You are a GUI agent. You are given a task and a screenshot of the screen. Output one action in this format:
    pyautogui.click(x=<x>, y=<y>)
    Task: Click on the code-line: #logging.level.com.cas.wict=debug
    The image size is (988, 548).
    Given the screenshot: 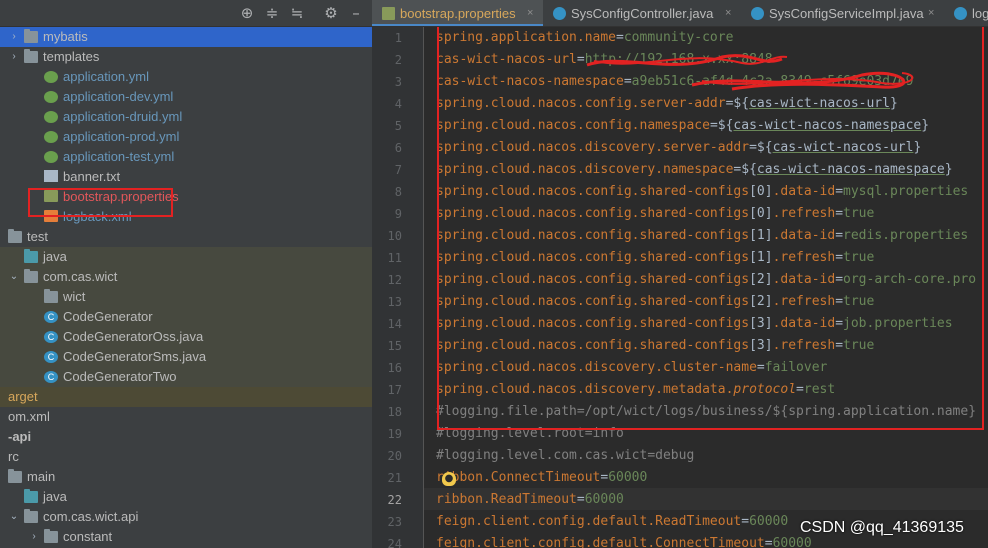 What is the action you would take?
    pyautogui.click(x=565, y=456)
    